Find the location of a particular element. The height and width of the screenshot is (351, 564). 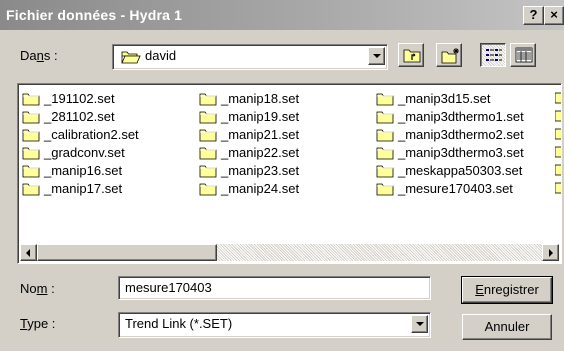

close-button: × is located at coordinates (554, 15).